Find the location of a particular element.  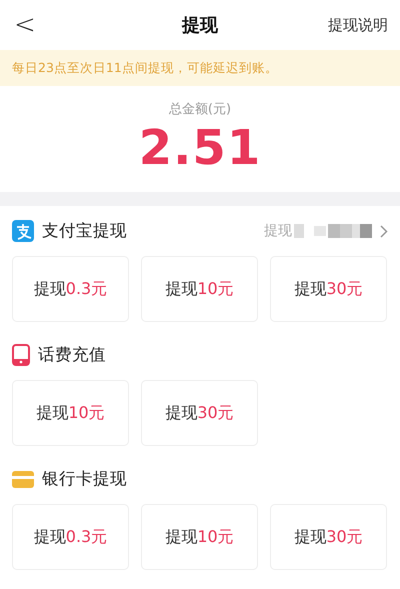

chevron-right-icon is located at coordinates (384, 231).